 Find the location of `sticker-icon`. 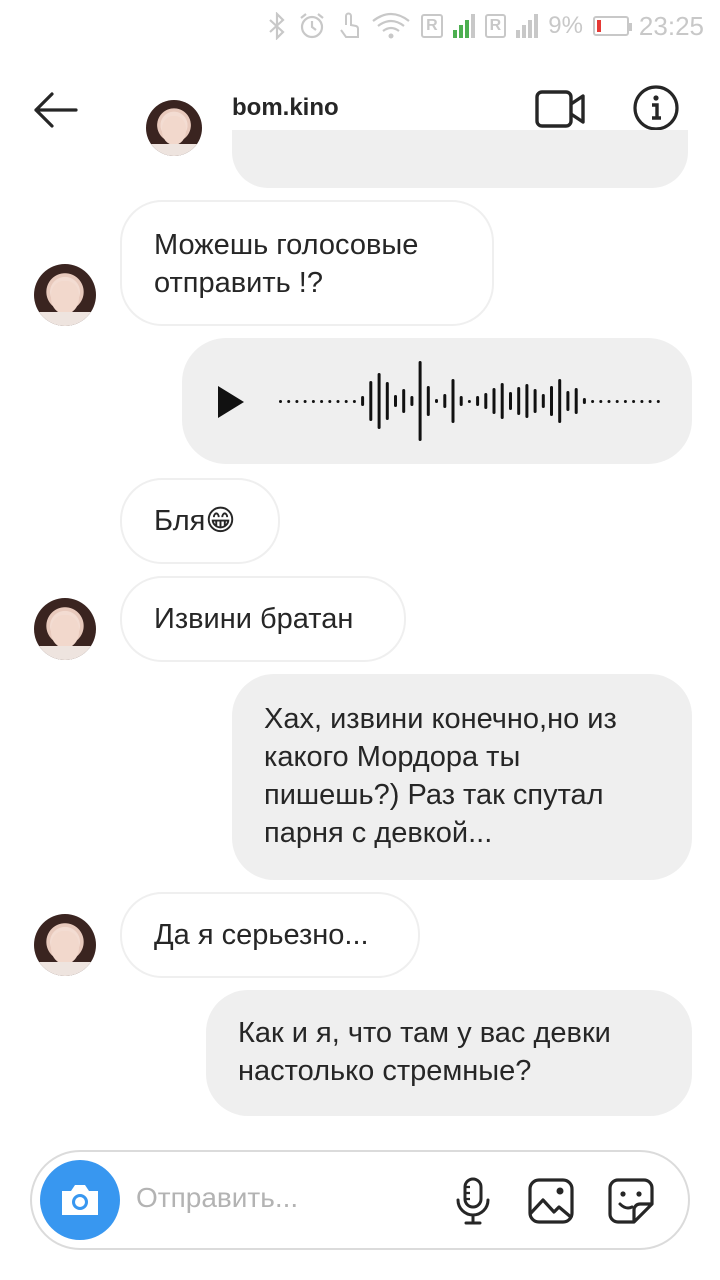

sticker-icon is located at coordinates (631, 1201).